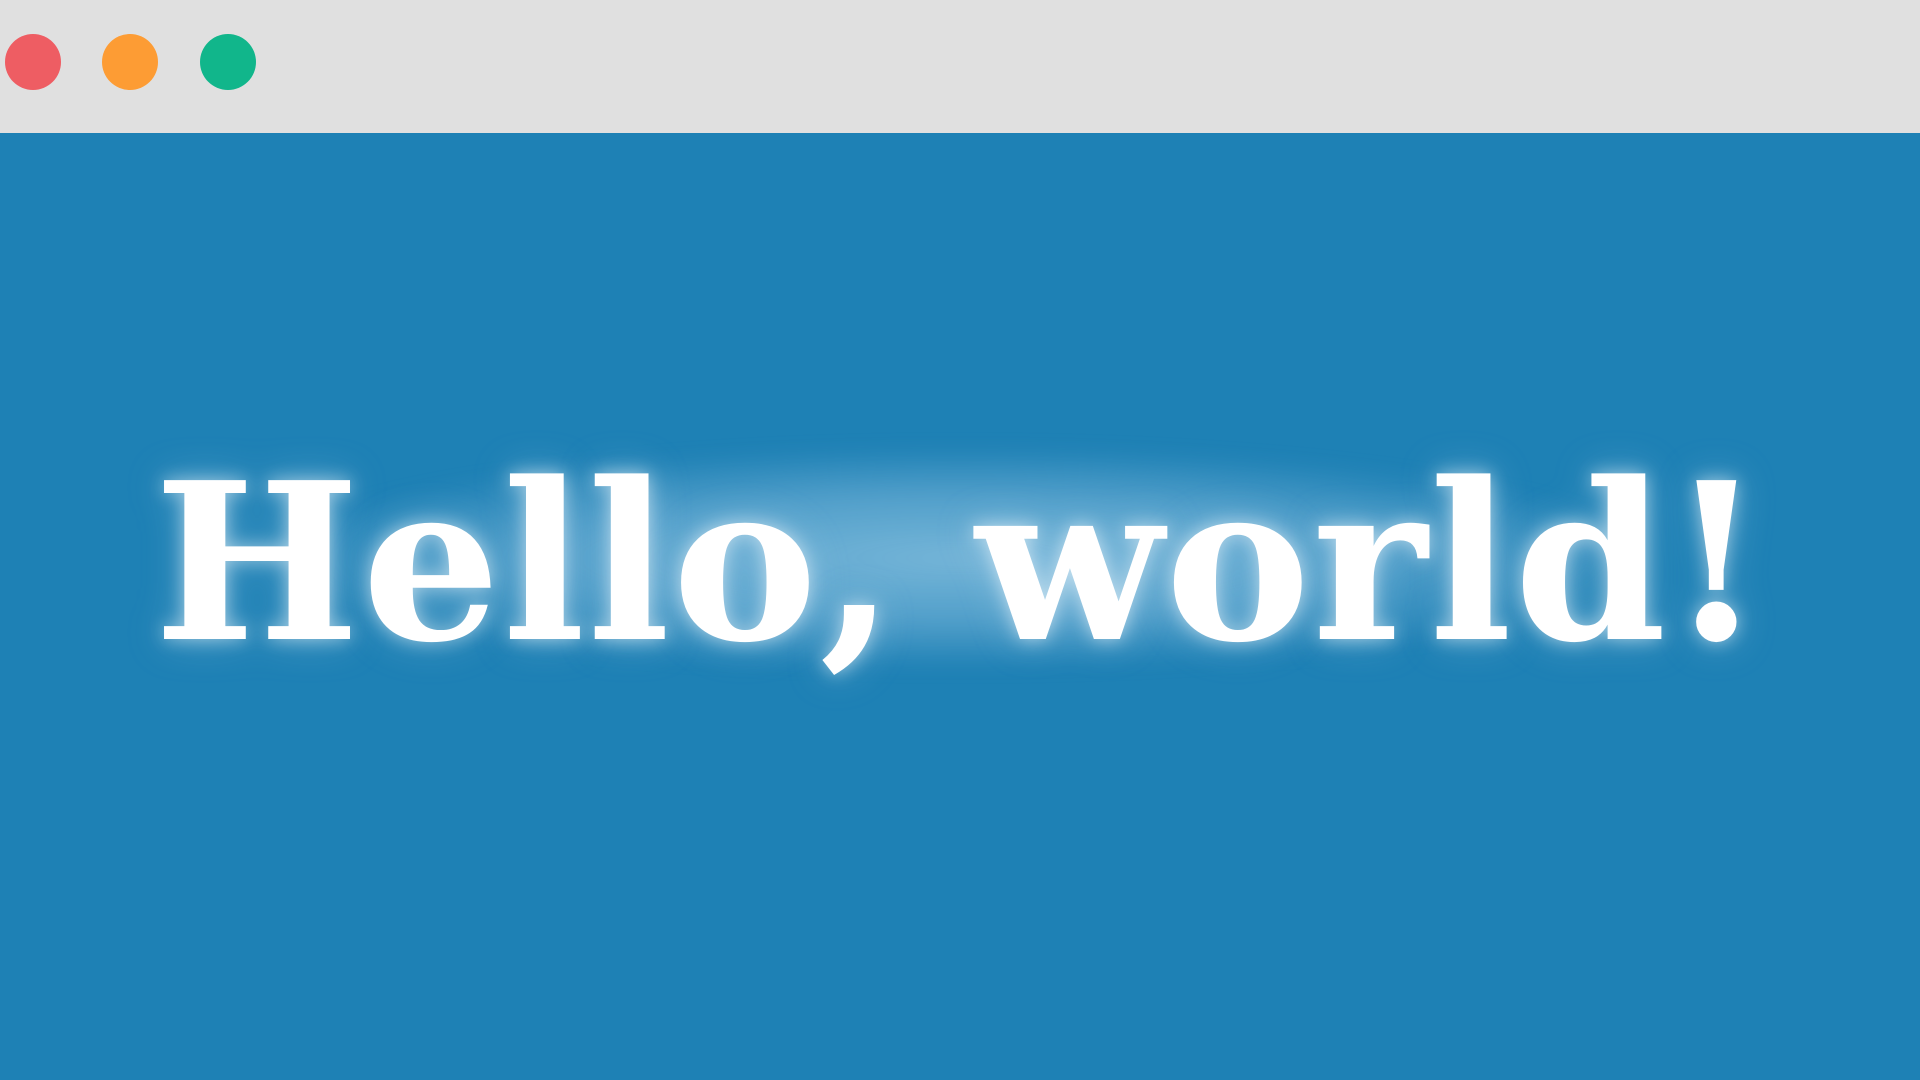 The width and height of the screenshot is (1920, 1080). What do you see at coordinates (960, 66) in the screenshot?
I see `title-bar` at bounding box center [960, 66].